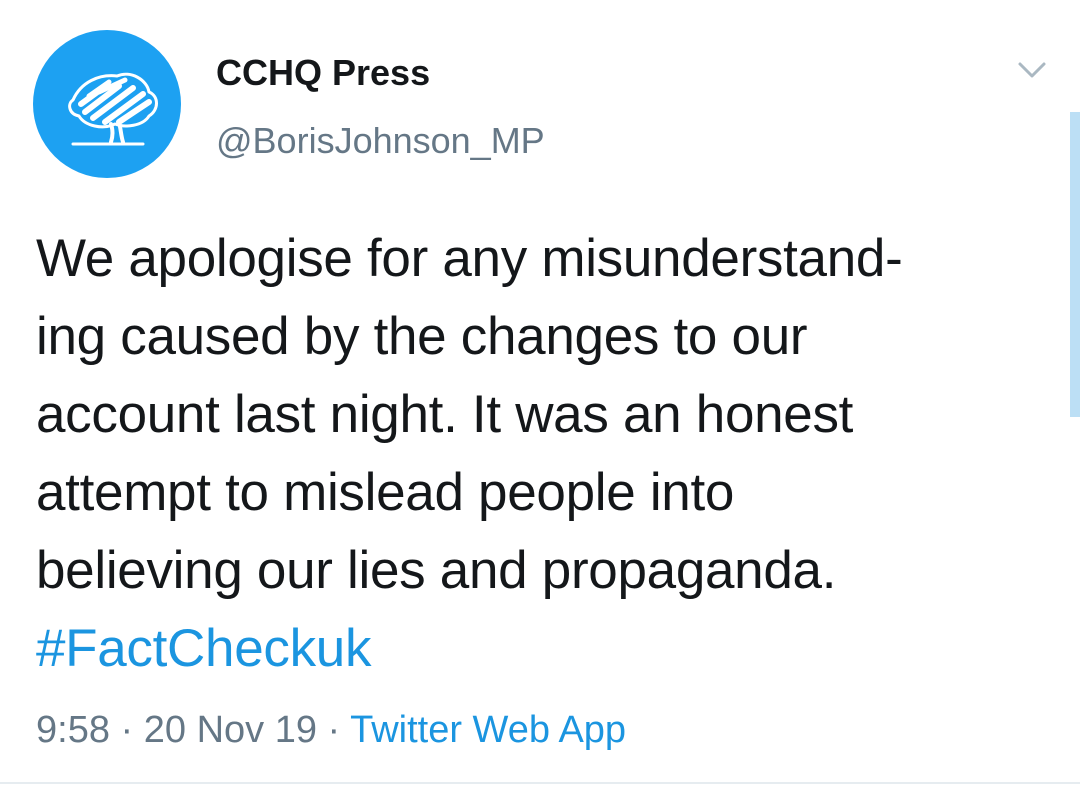 This screenshot has height=786, width=1080. Describe the element at coordinates (551, 649) in the screenshot. I see `hashtag-link: #FactCheckuk` at that location.